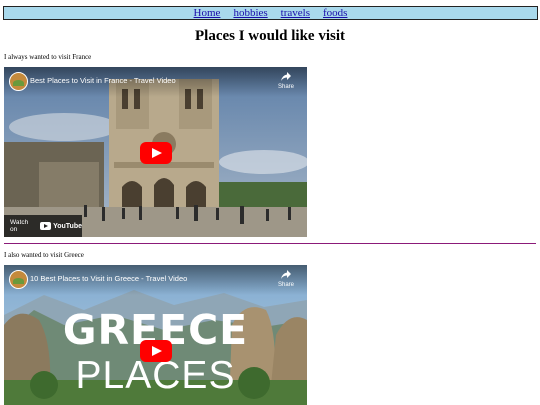 This screenshot has width=540, height=405. I want to click on youtube-logo: YouTube, so click(61, 226).